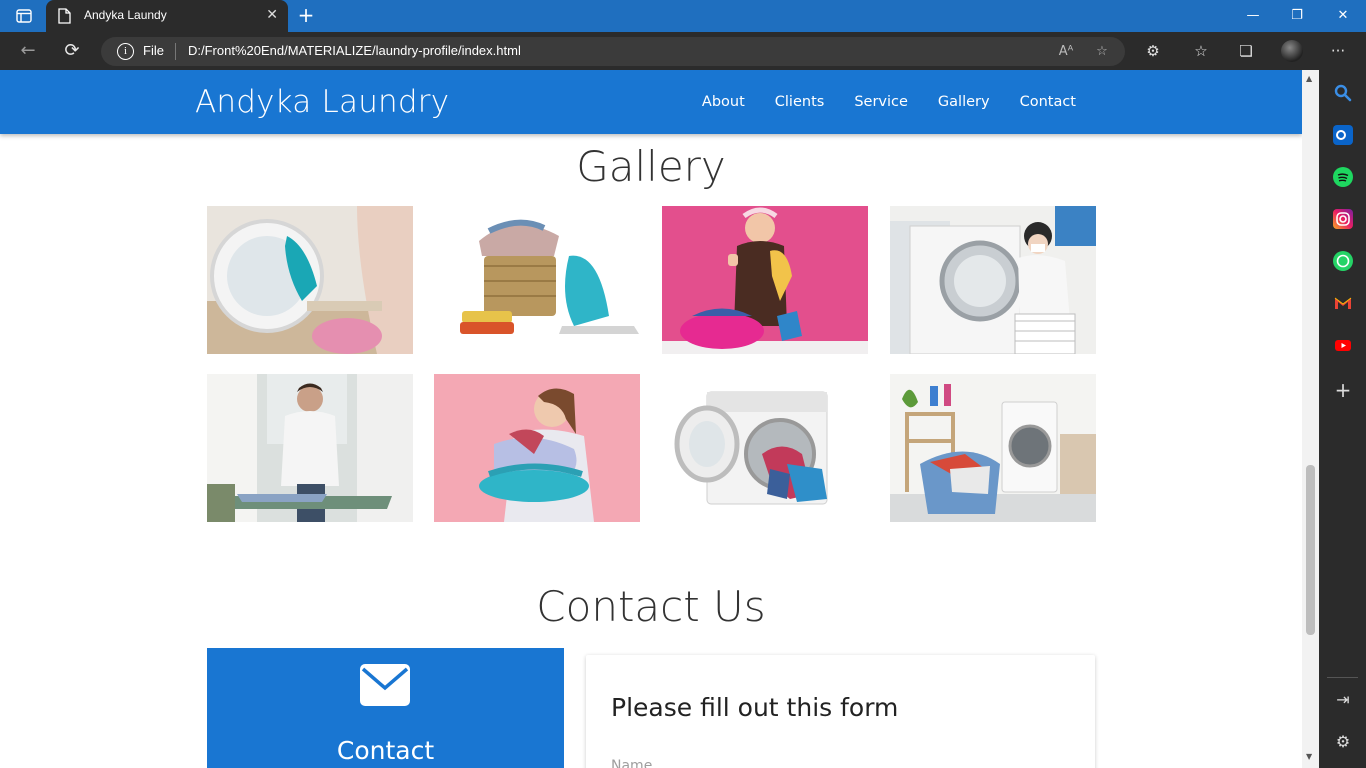  I want to click on form-title: Please fill out this form, so click(755, 707).